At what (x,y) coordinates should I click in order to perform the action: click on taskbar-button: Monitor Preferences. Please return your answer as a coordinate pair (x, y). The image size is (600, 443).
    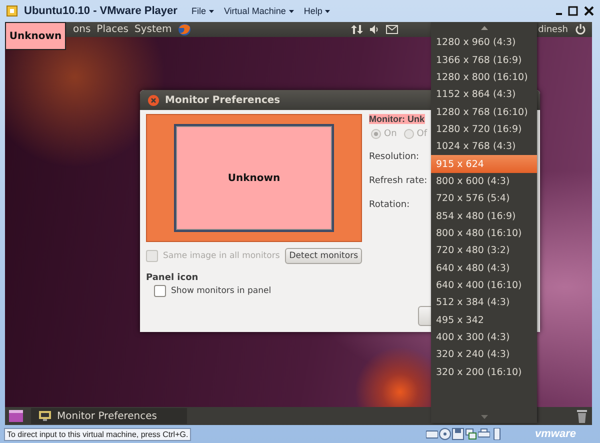
    Looking at the image, I should click on (109, 416).